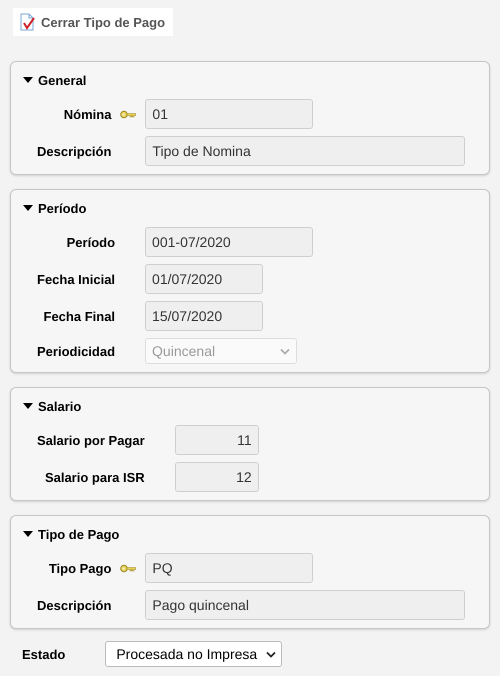 The height and width of the screenshot is (676, 500). I want to click on input-field: PQ, so click(229, 568).